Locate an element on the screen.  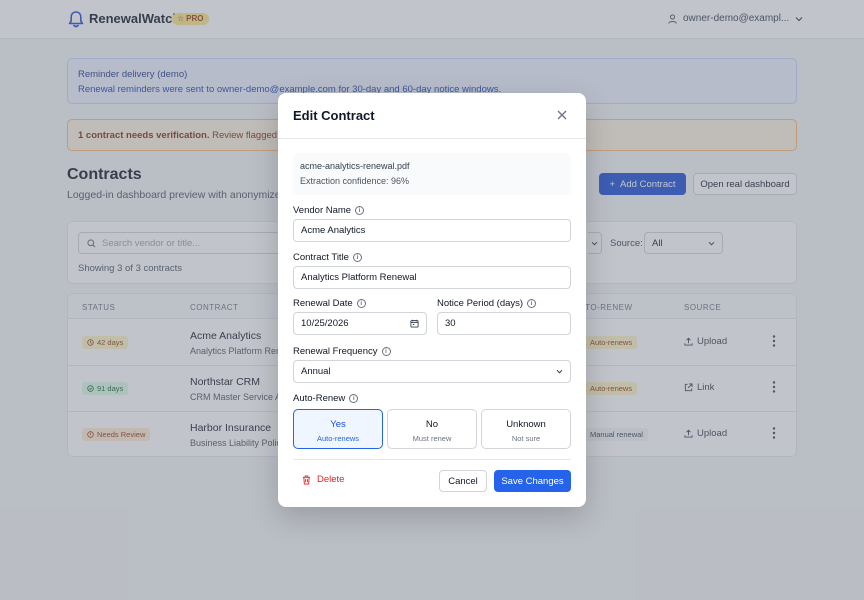
file-name: acme-analytics-renewal.pdf is located at coordinates (355, 166).